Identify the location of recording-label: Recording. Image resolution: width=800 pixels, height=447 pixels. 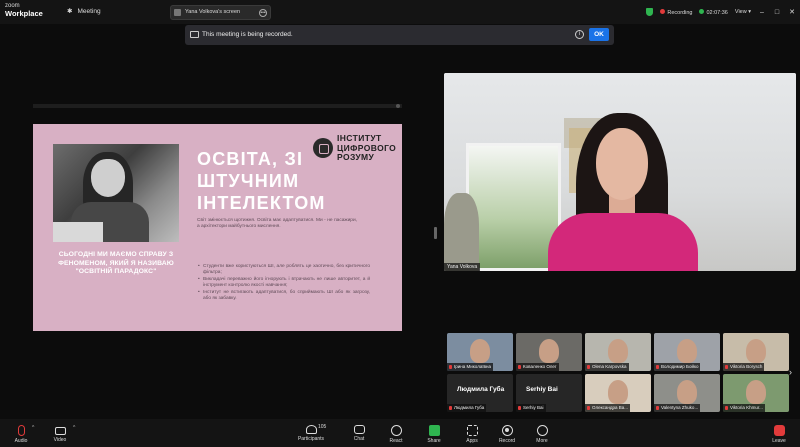
(680, 12).